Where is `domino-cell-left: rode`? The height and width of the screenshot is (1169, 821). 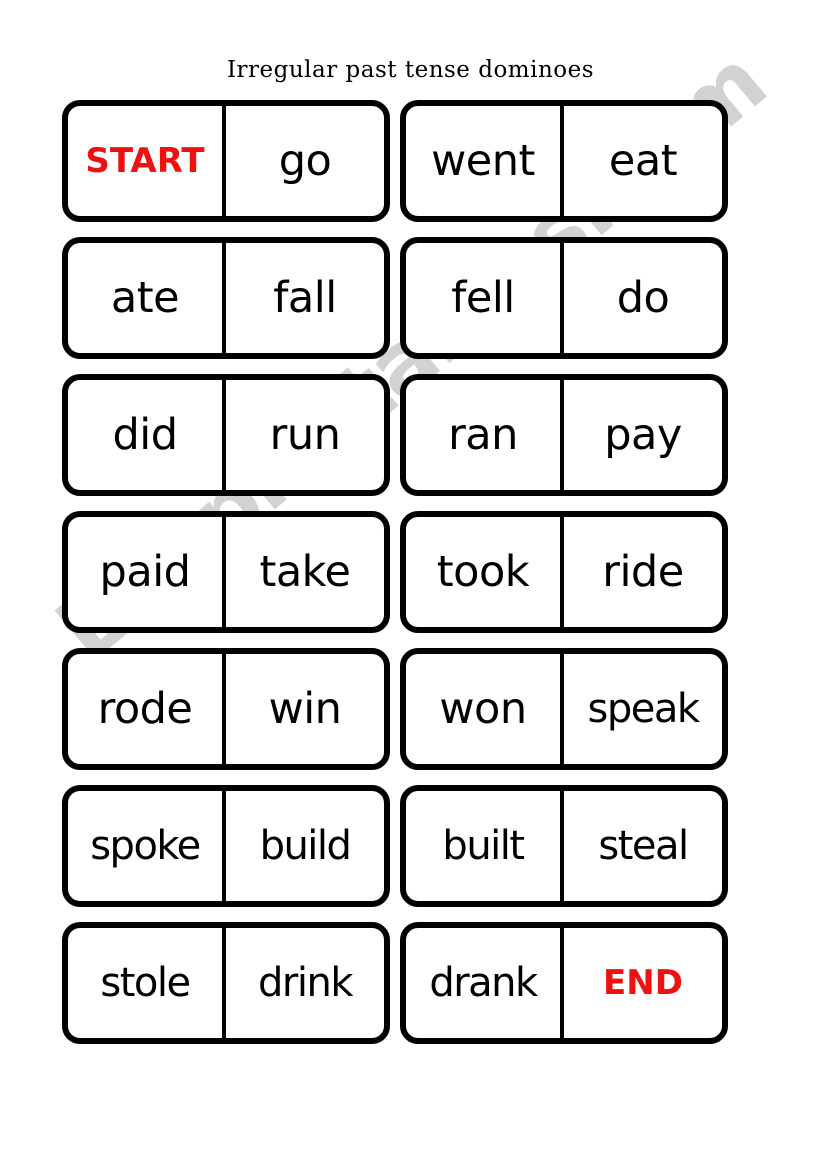
domino-cell-left: rode is located at coordinates (147, 709).